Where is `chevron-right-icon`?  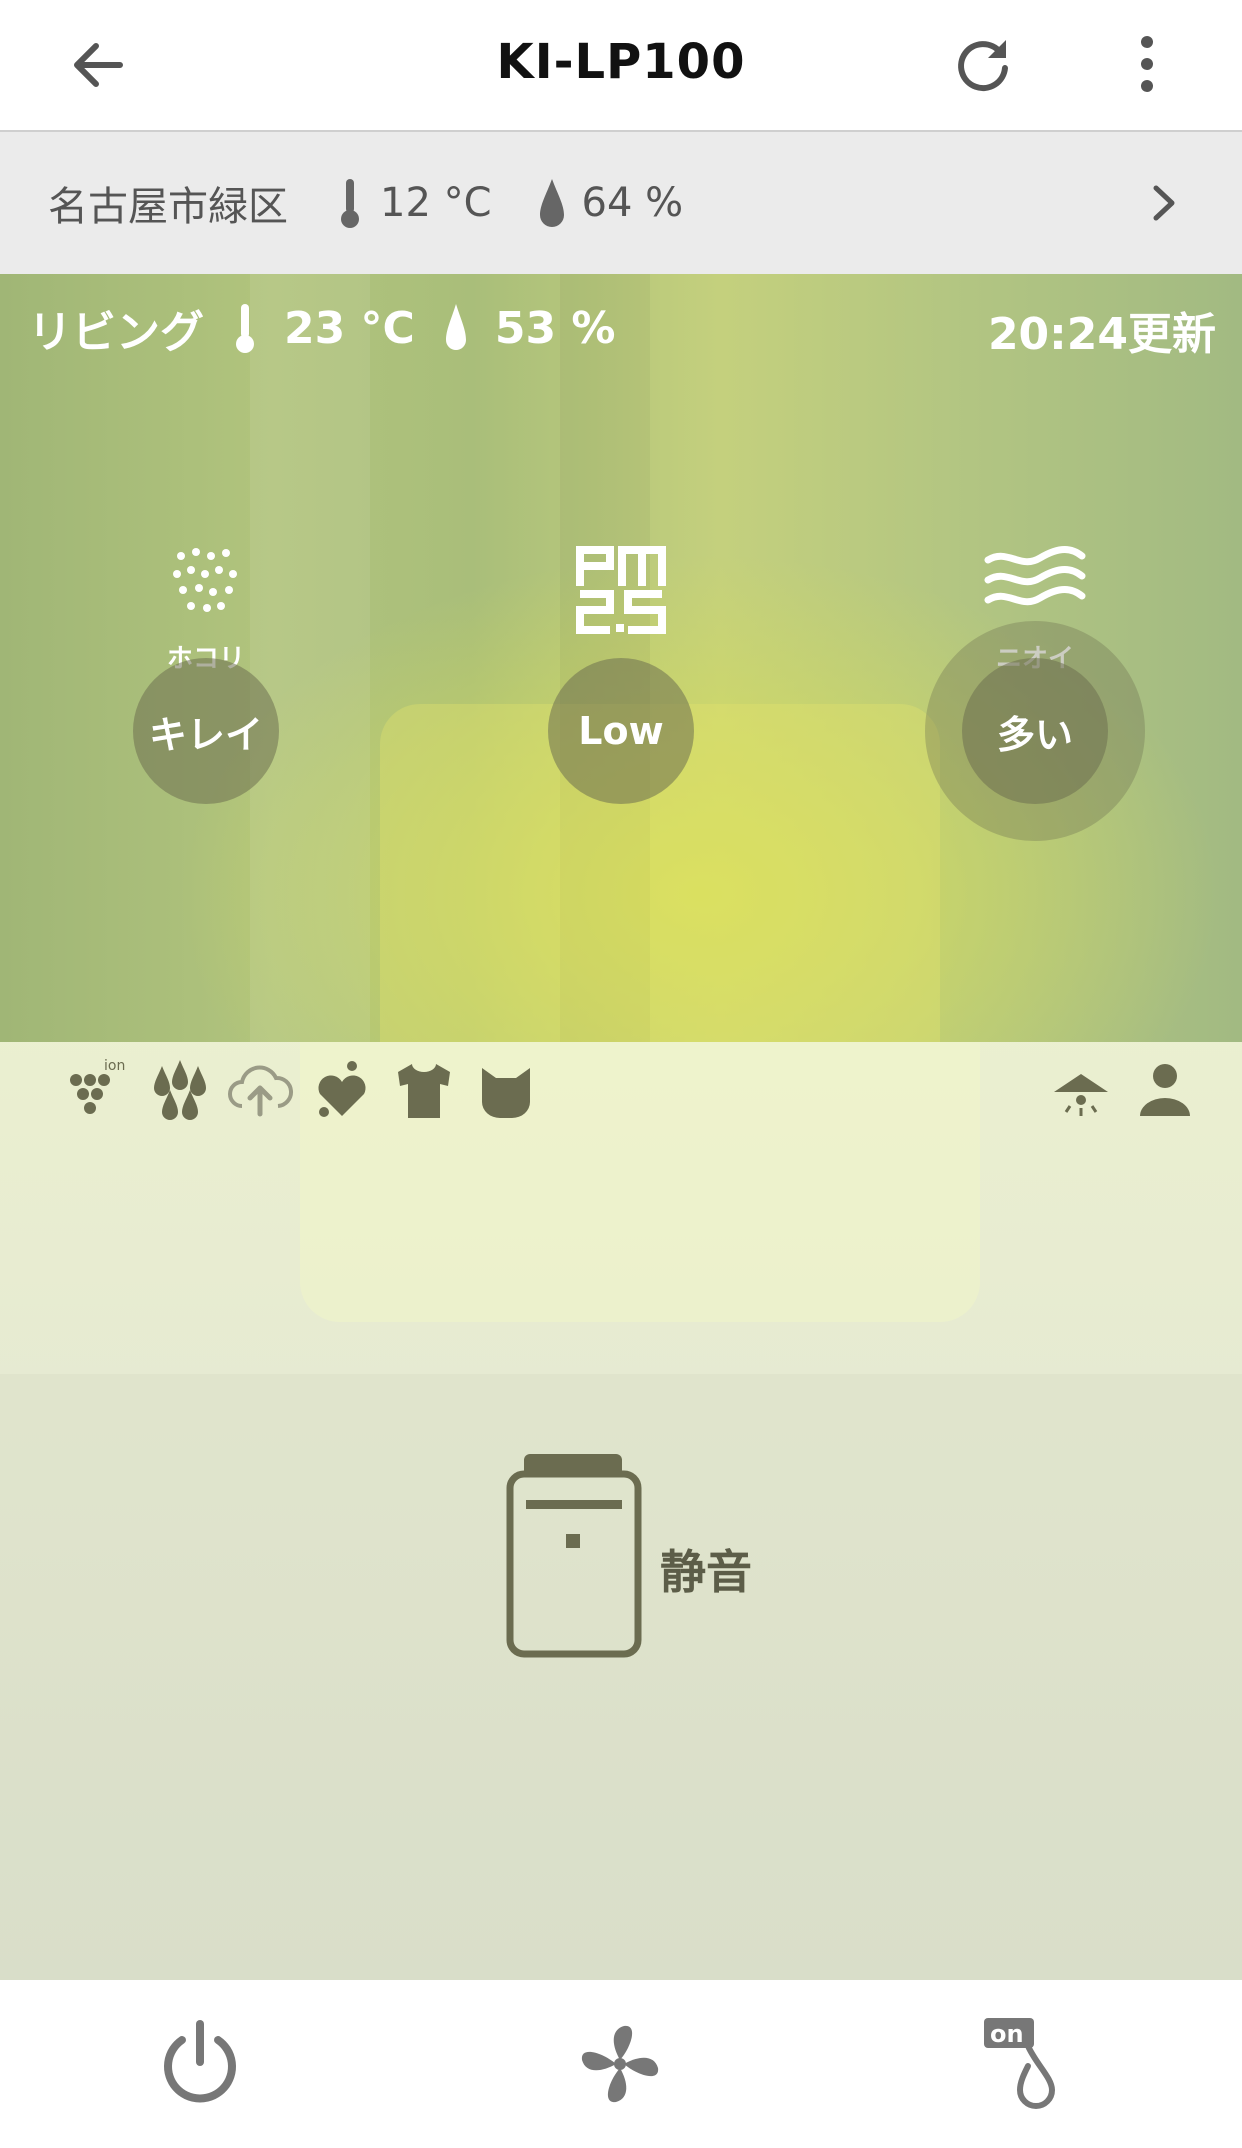 chevron-right-icon is located at coordinates (1164, 203).